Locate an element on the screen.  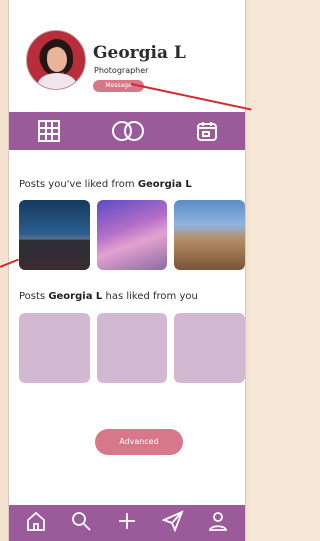
calendar-icon is located at coordinates (206, 131).